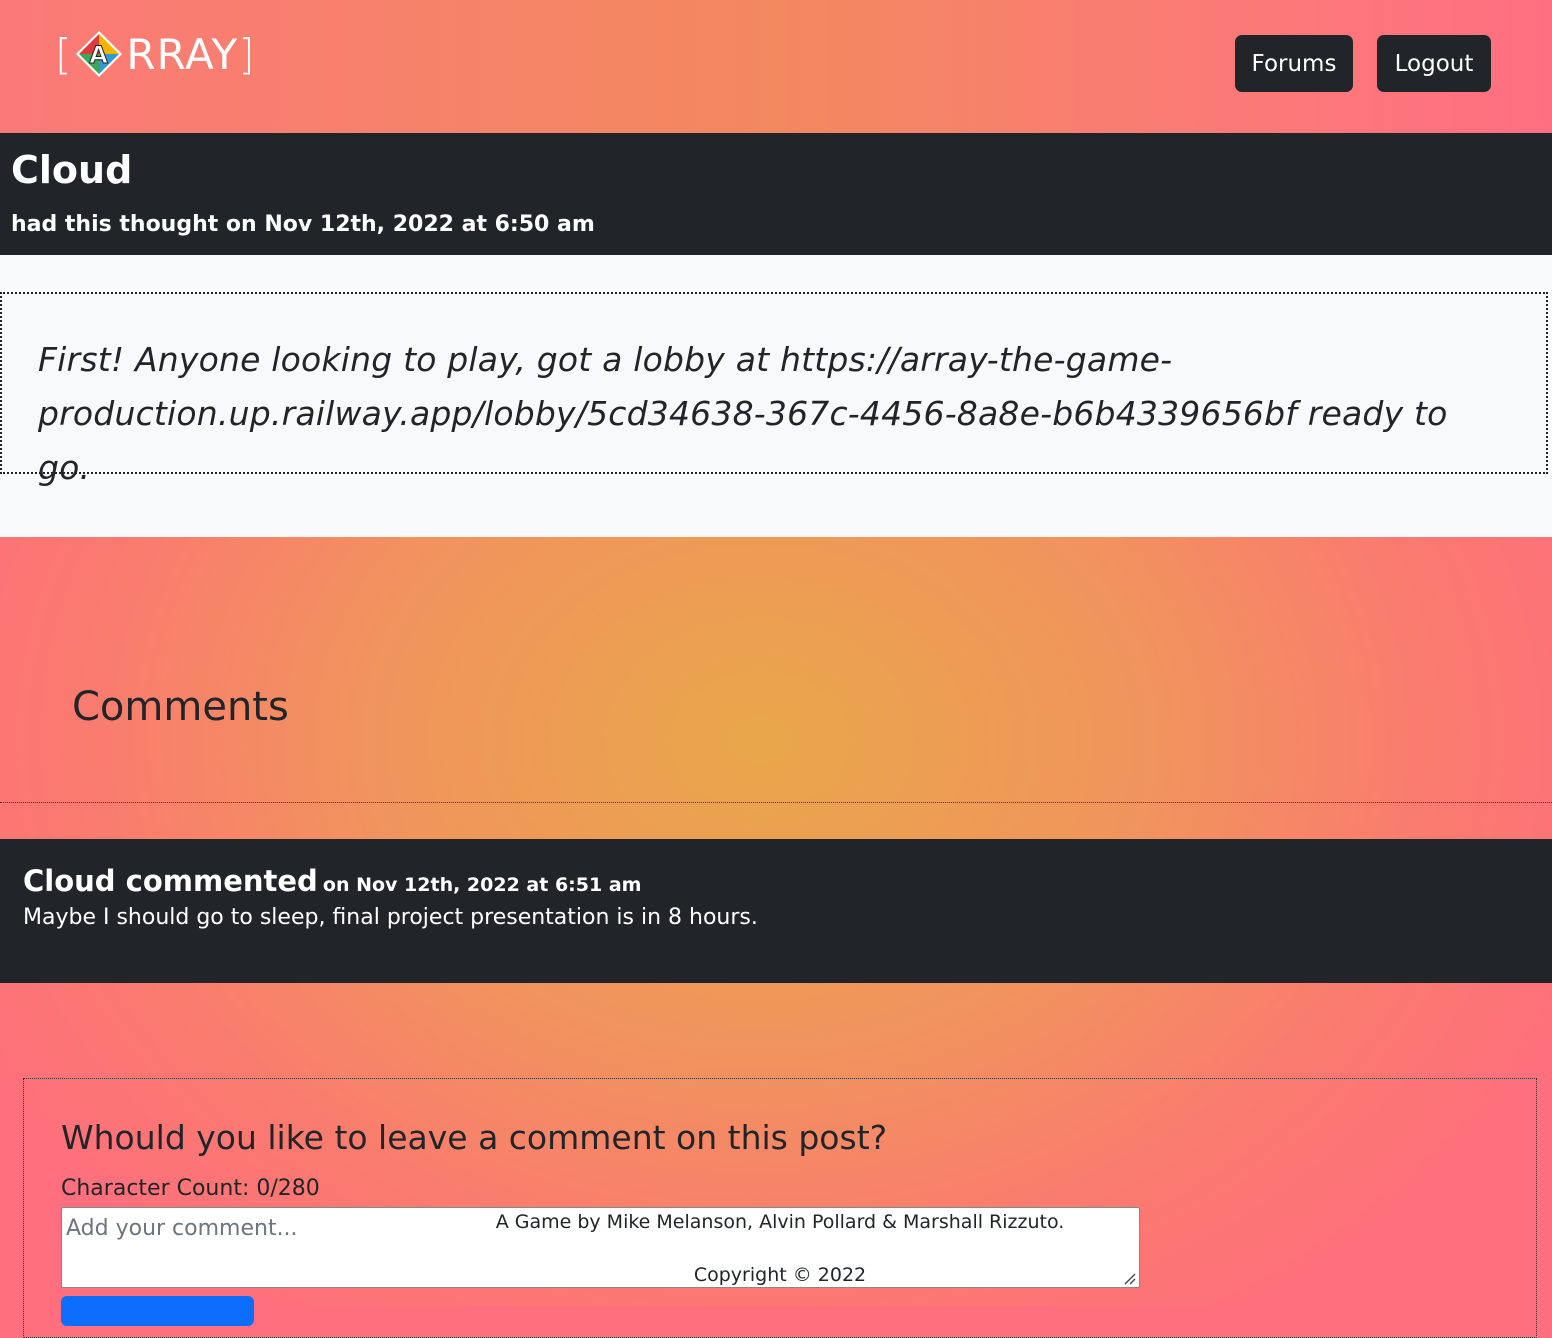  Describe the element at coordinates (180, 707) in the screenshot. I see `comments-heading: Comments` at that location.